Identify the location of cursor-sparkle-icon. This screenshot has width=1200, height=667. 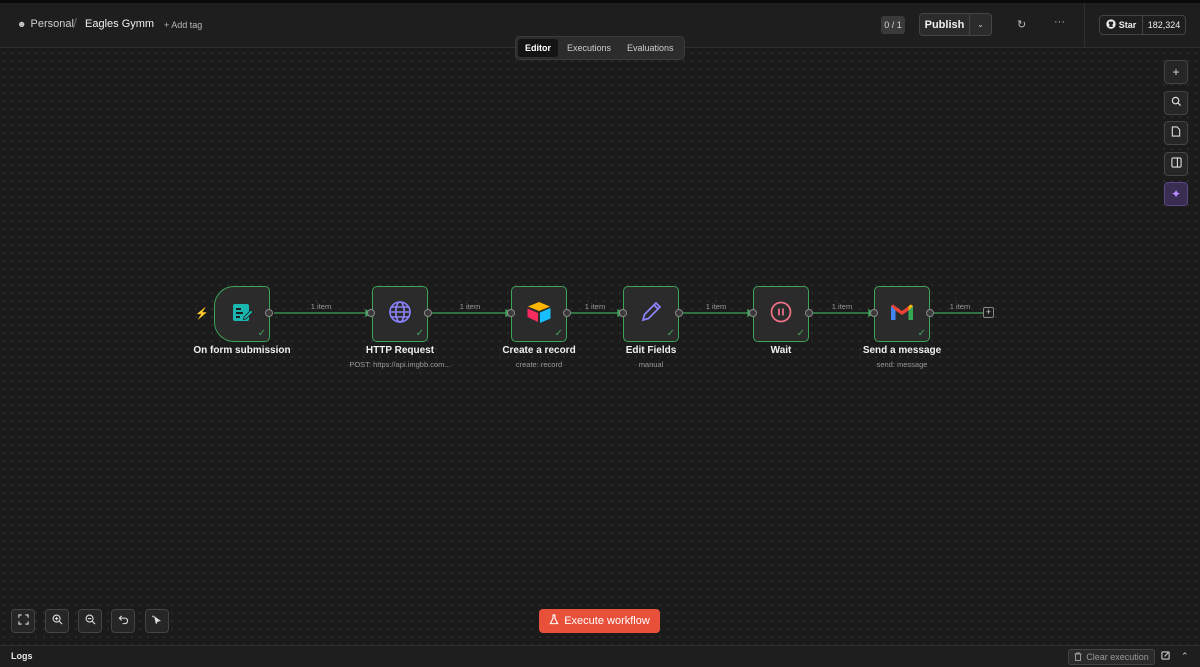
(157, 621).